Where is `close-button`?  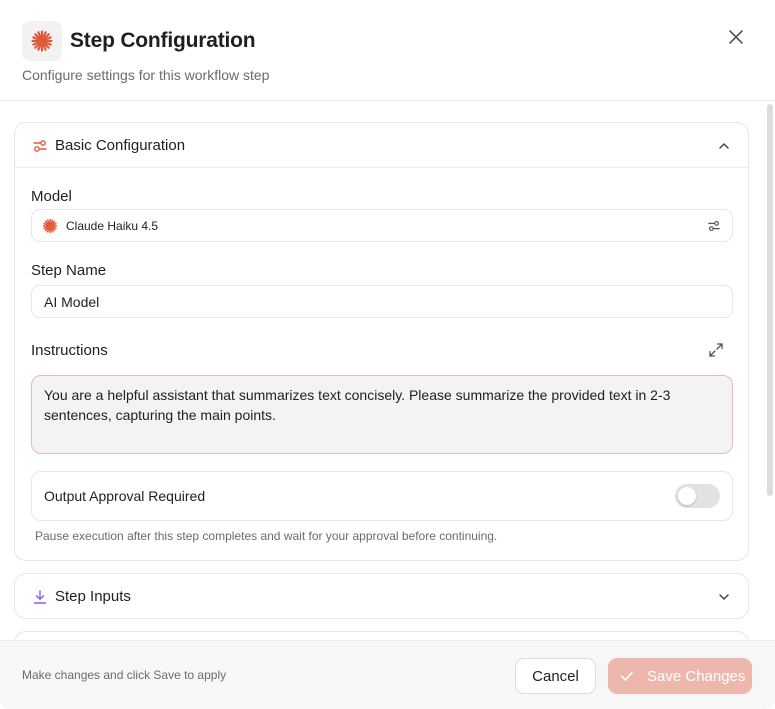
close-button is located at coordinates (736, 37).